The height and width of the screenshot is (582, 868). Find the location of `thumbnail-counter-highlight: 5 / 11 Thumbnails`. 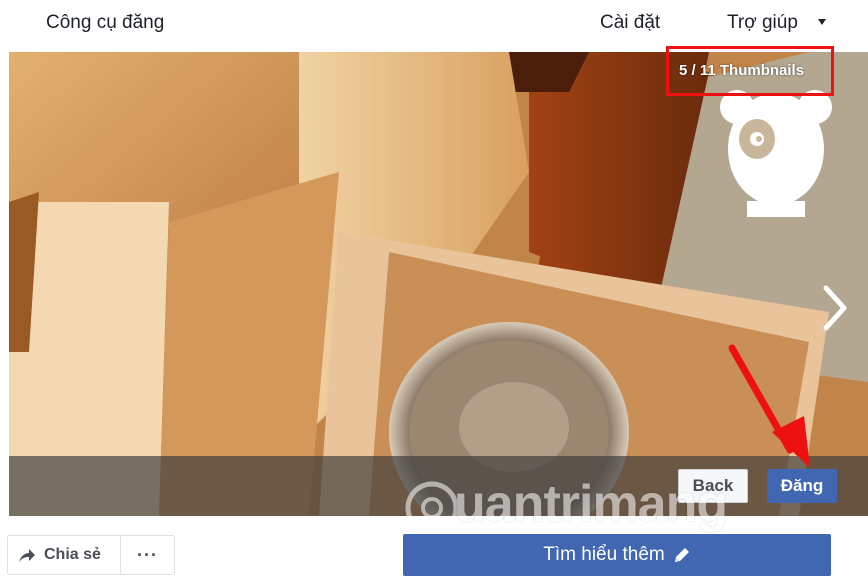

thumbnail-counter-highlight: 5 / 11 Thumbnails is located at coordinates (750, 71).